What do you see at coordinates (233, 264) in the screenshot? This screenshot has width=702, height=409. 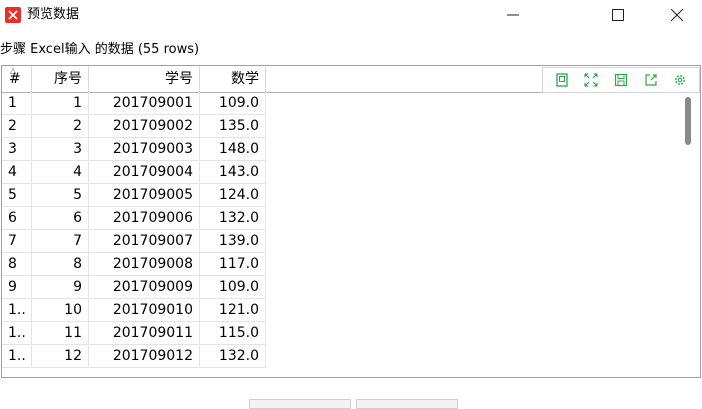 I see `math-score-cell: 117.0` at bounding box center [233, 264].